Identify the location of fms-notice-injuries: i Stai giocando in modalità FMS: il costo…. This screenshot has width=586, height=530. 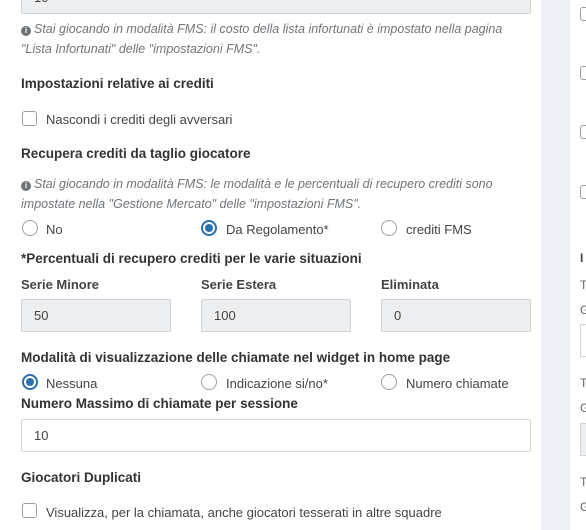
(276, 39).